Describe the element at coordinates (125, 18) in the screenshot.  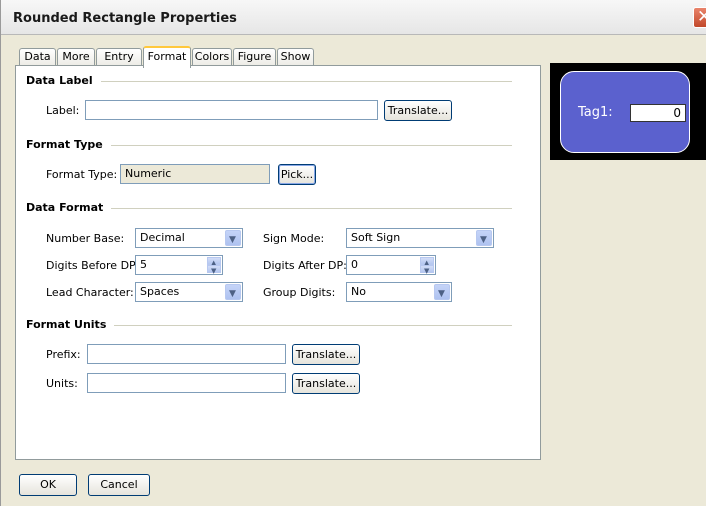
I see `window-title: Rounded Rectangle Properties` at that location.